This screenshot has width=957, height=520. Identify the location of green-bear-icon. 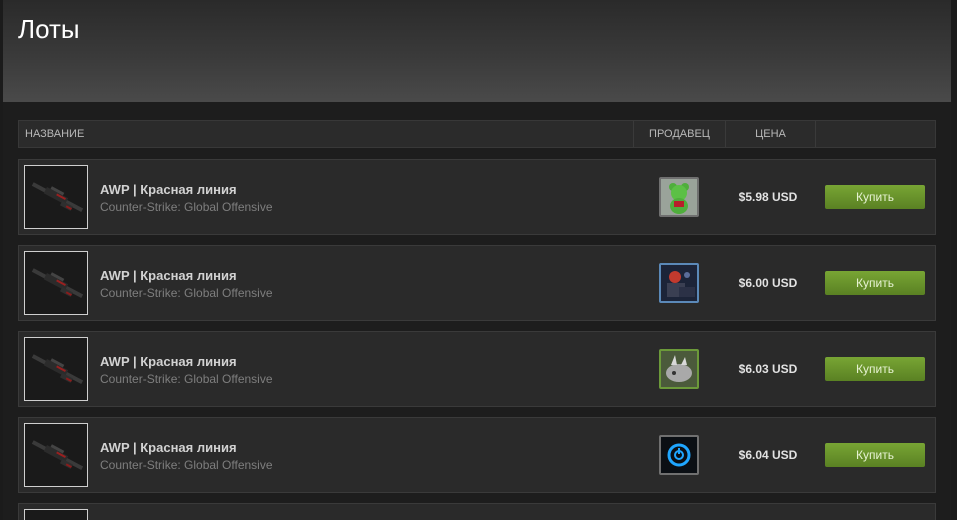
(679, 197).